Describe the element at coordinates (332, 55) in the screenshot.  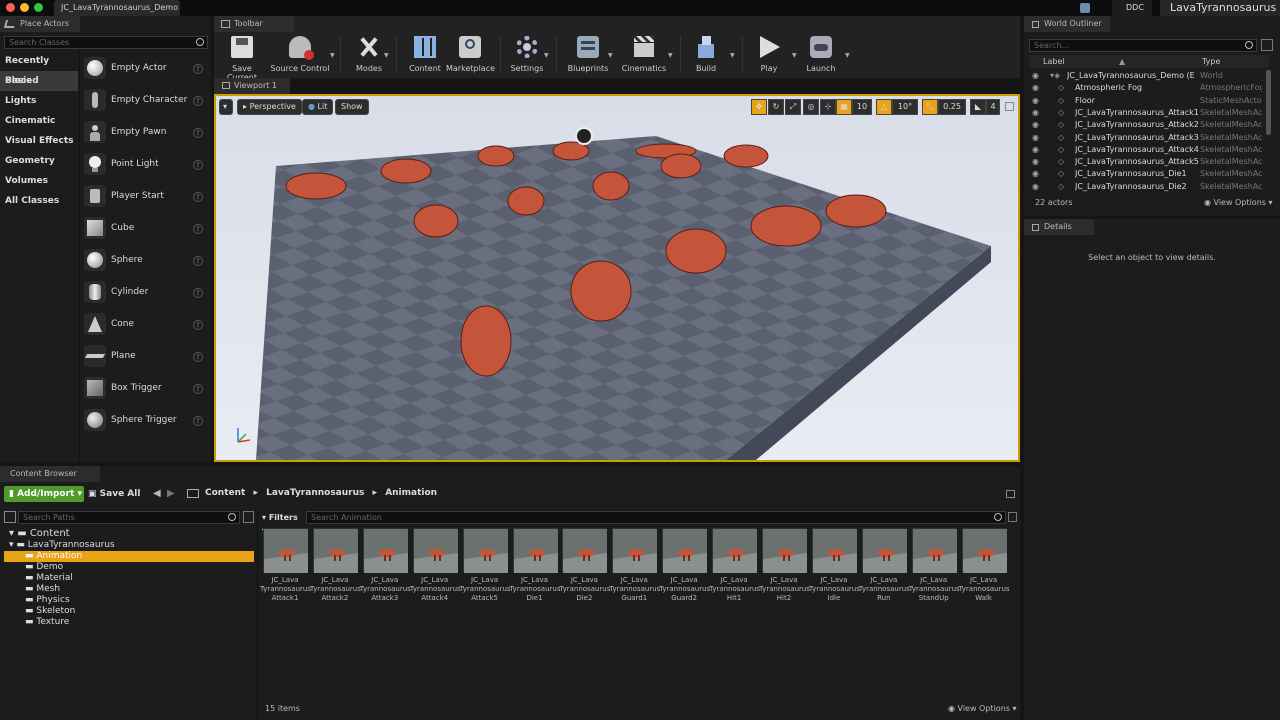
I see `source-control-dropdown-icon: ▼` at that location.